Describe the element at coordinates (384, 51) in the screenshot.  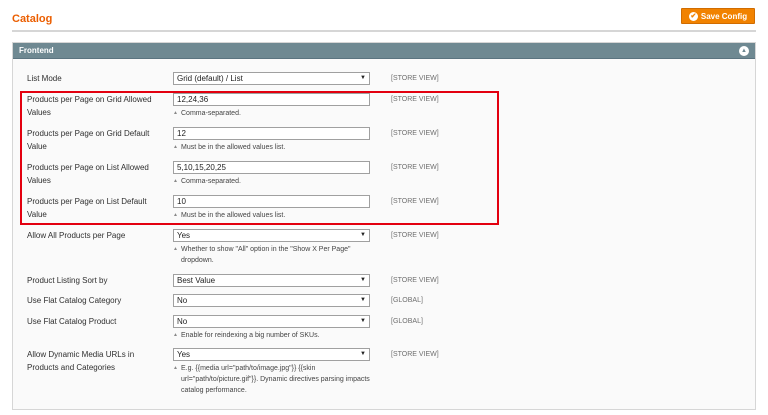
I see `section-header: Frontend ▲` at that location.